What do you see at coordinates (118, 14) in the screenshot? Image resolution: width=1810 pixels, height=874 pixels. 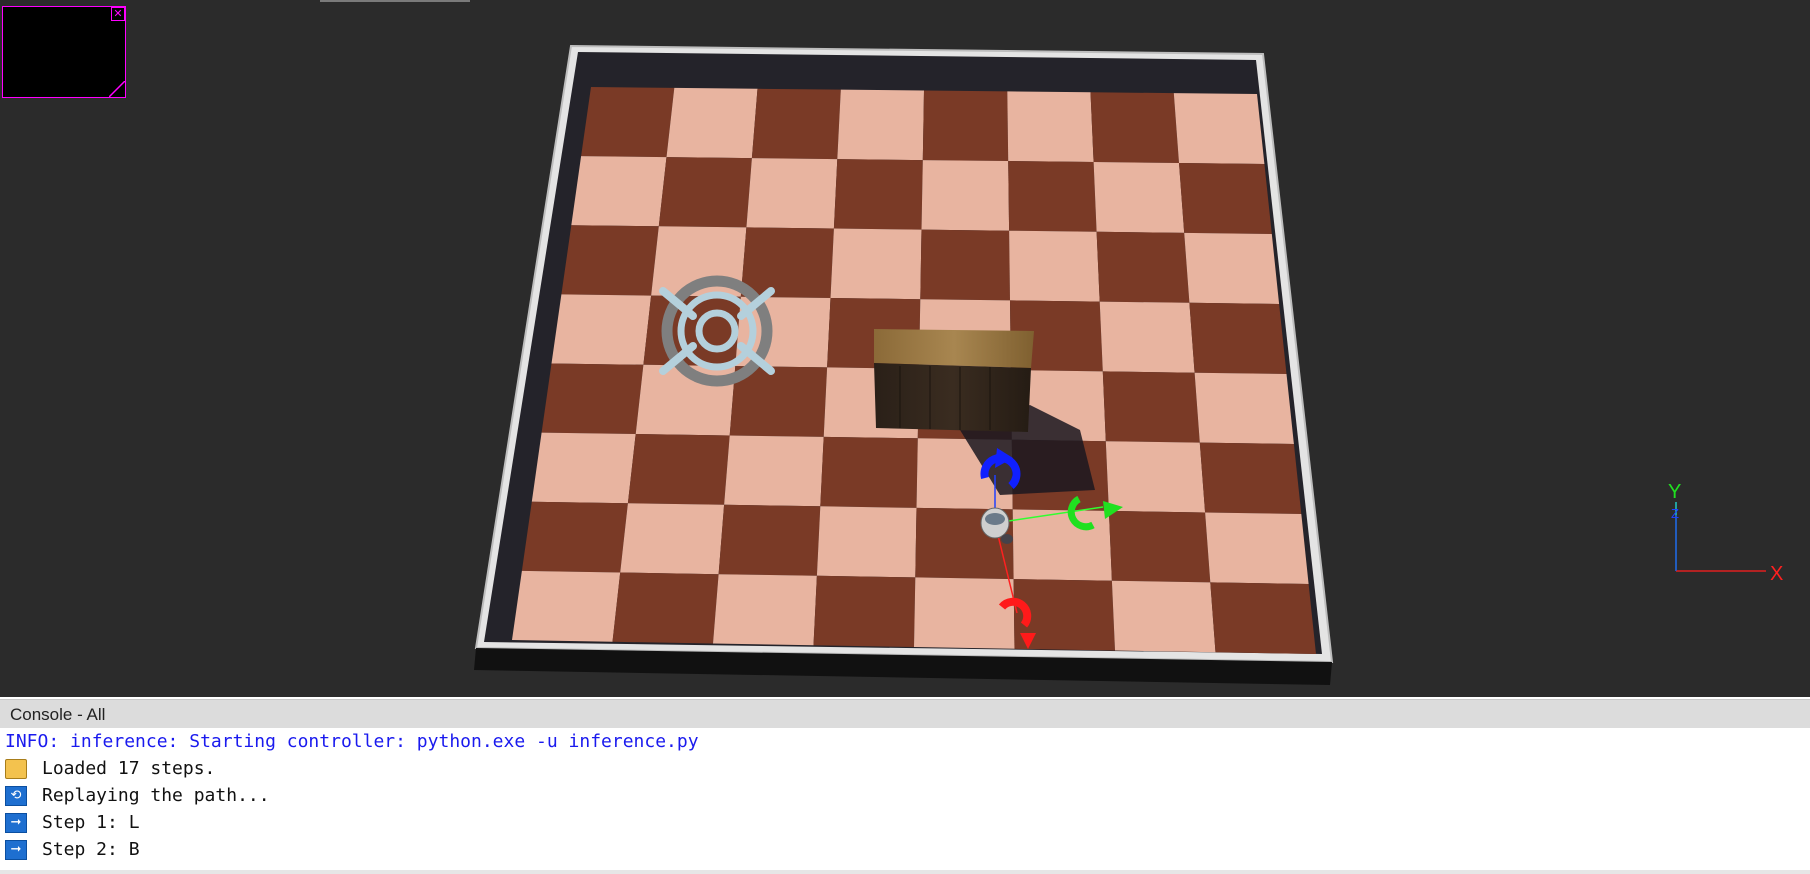 I see `close-icon: ✕` at bounding box center [118, 14].